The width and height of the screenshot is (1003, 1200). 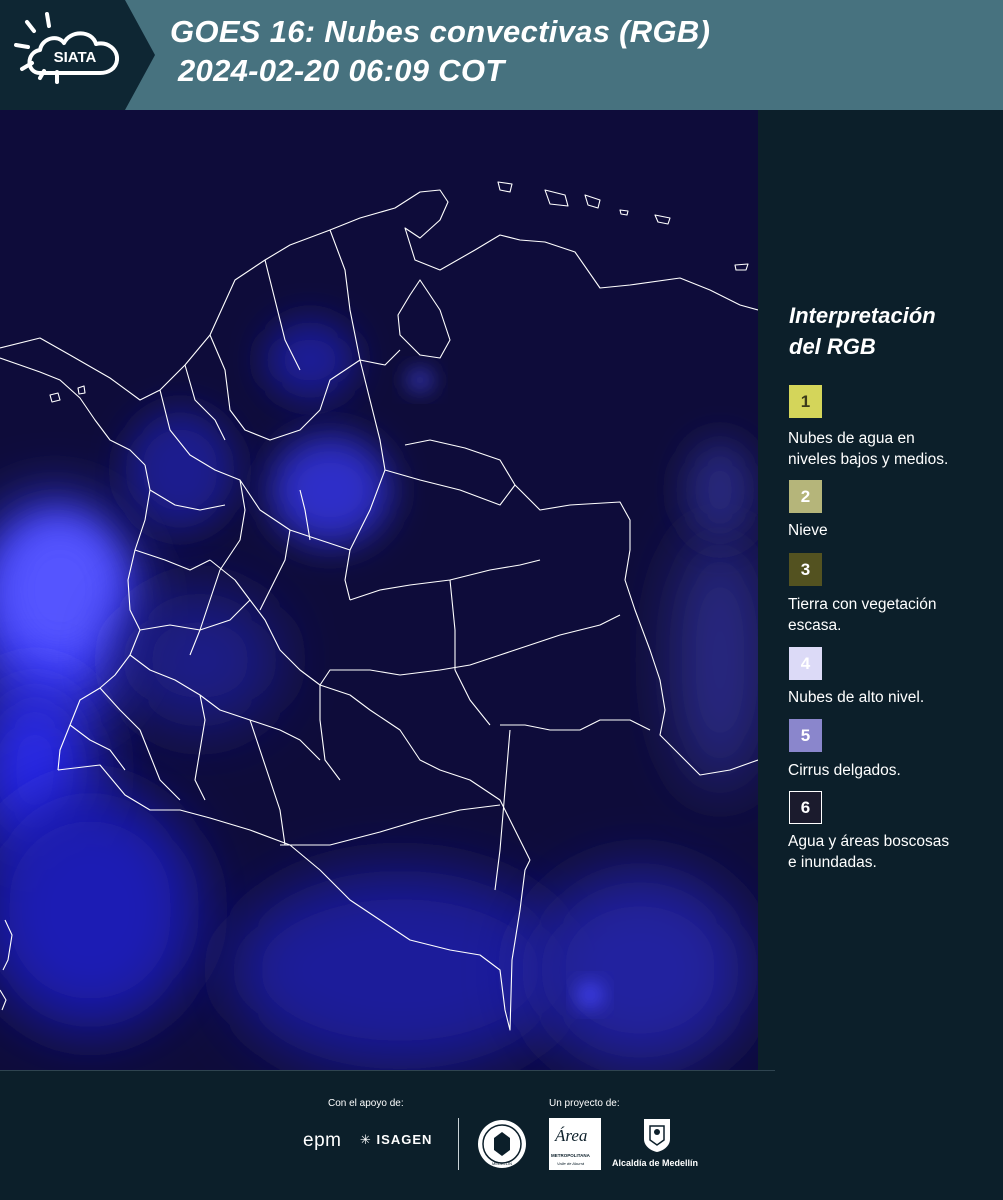 I want to click on legend-label-6: Agua y áreas boscosas e inundadas., so click(x=890, y=852).